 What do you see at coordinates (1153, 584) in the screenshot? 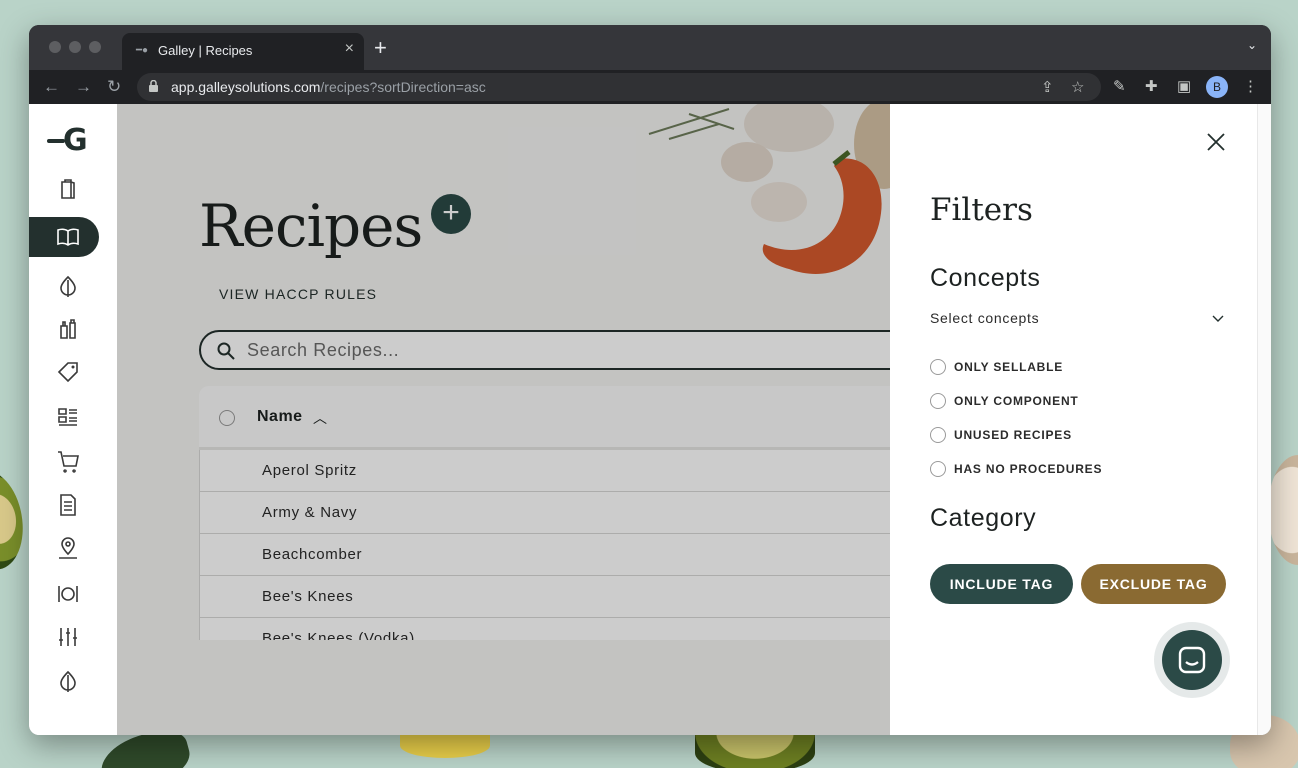
I see `exclude-tag-button: EXCLUDE TAG` at bounding box center [1153, 584].